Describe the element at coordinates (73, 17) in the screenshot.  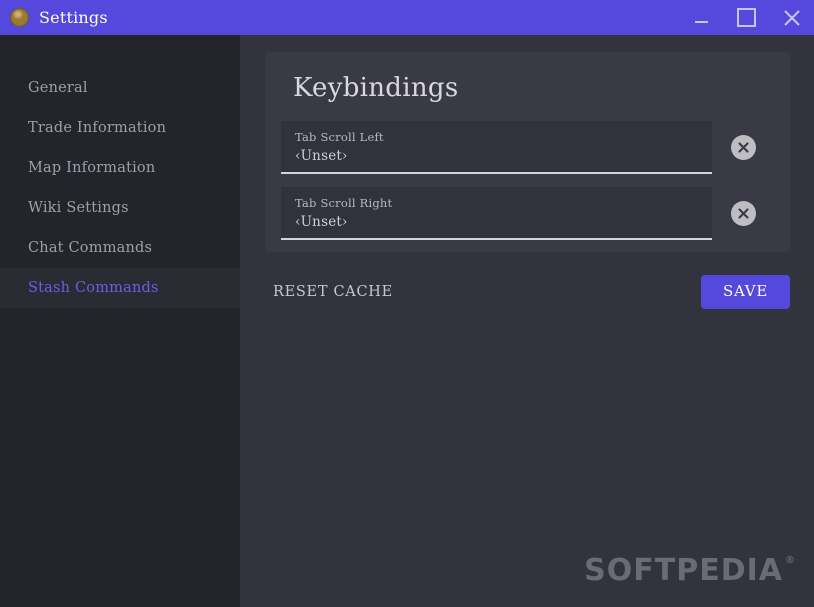
I see `window-title: Settings` at that location.